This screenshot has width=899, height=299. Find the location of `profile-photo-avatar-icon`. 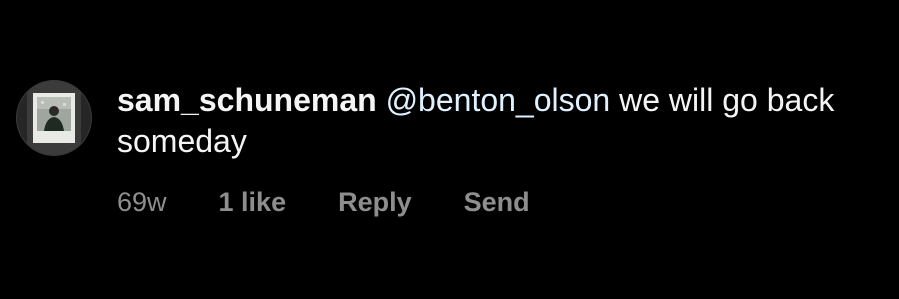

profile-photo-avatar-icon is located at coordinates (54, 118).